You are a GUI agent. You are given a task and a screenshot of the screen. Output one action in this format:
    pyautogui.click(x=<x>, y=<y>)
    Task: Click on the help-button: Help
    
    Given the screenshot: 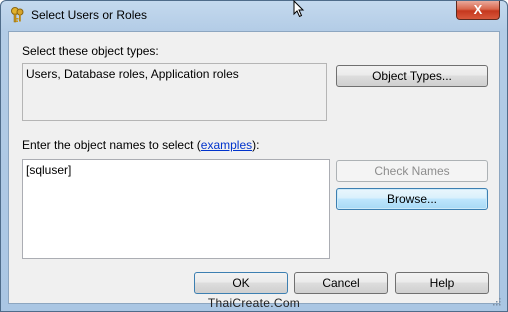 What is the action you would take?
    pyautogui.click(x=442, y=283)
    